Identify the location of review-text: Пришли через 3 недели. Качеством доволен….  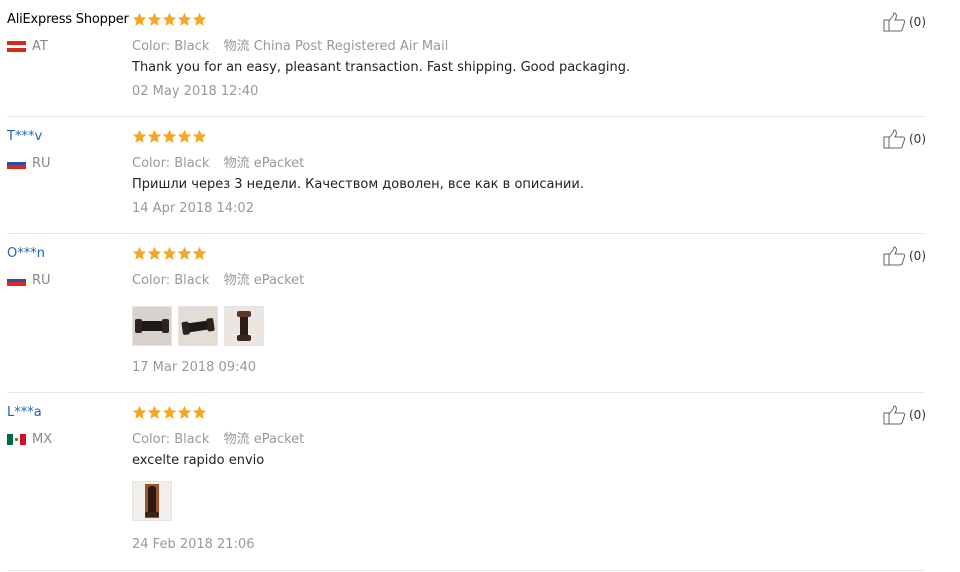
(358, 184).